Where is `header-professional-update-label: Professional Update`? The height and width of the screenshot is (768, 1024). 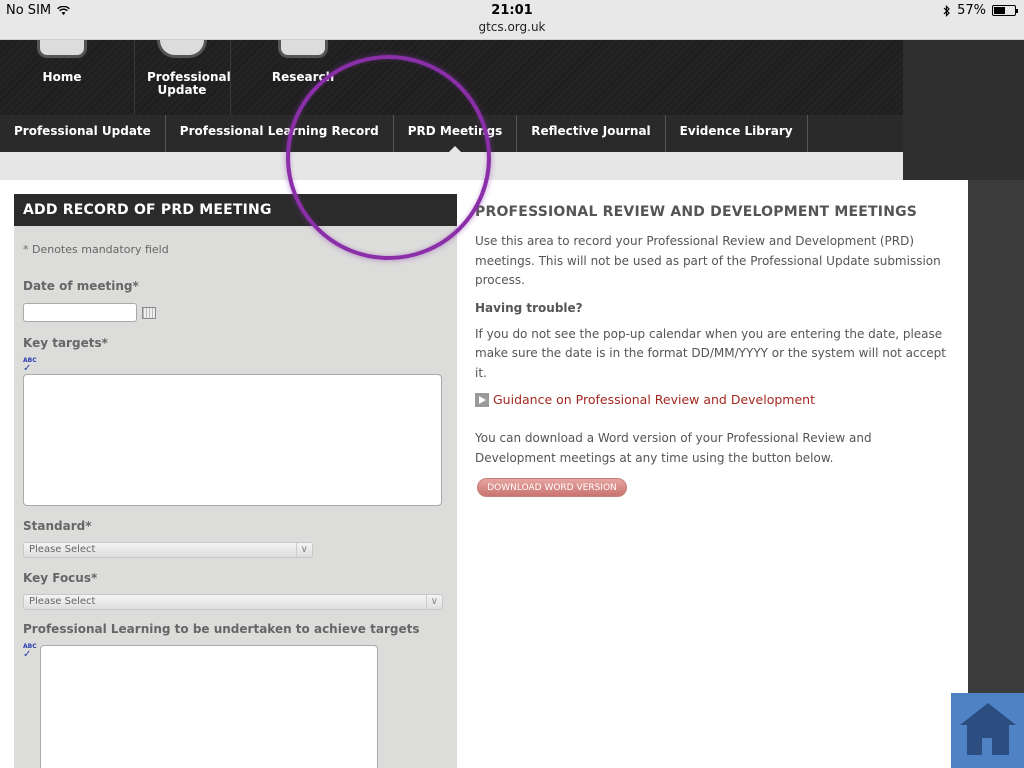 header-professional-update-label: Professional Update is located at coordinates (189, 83).